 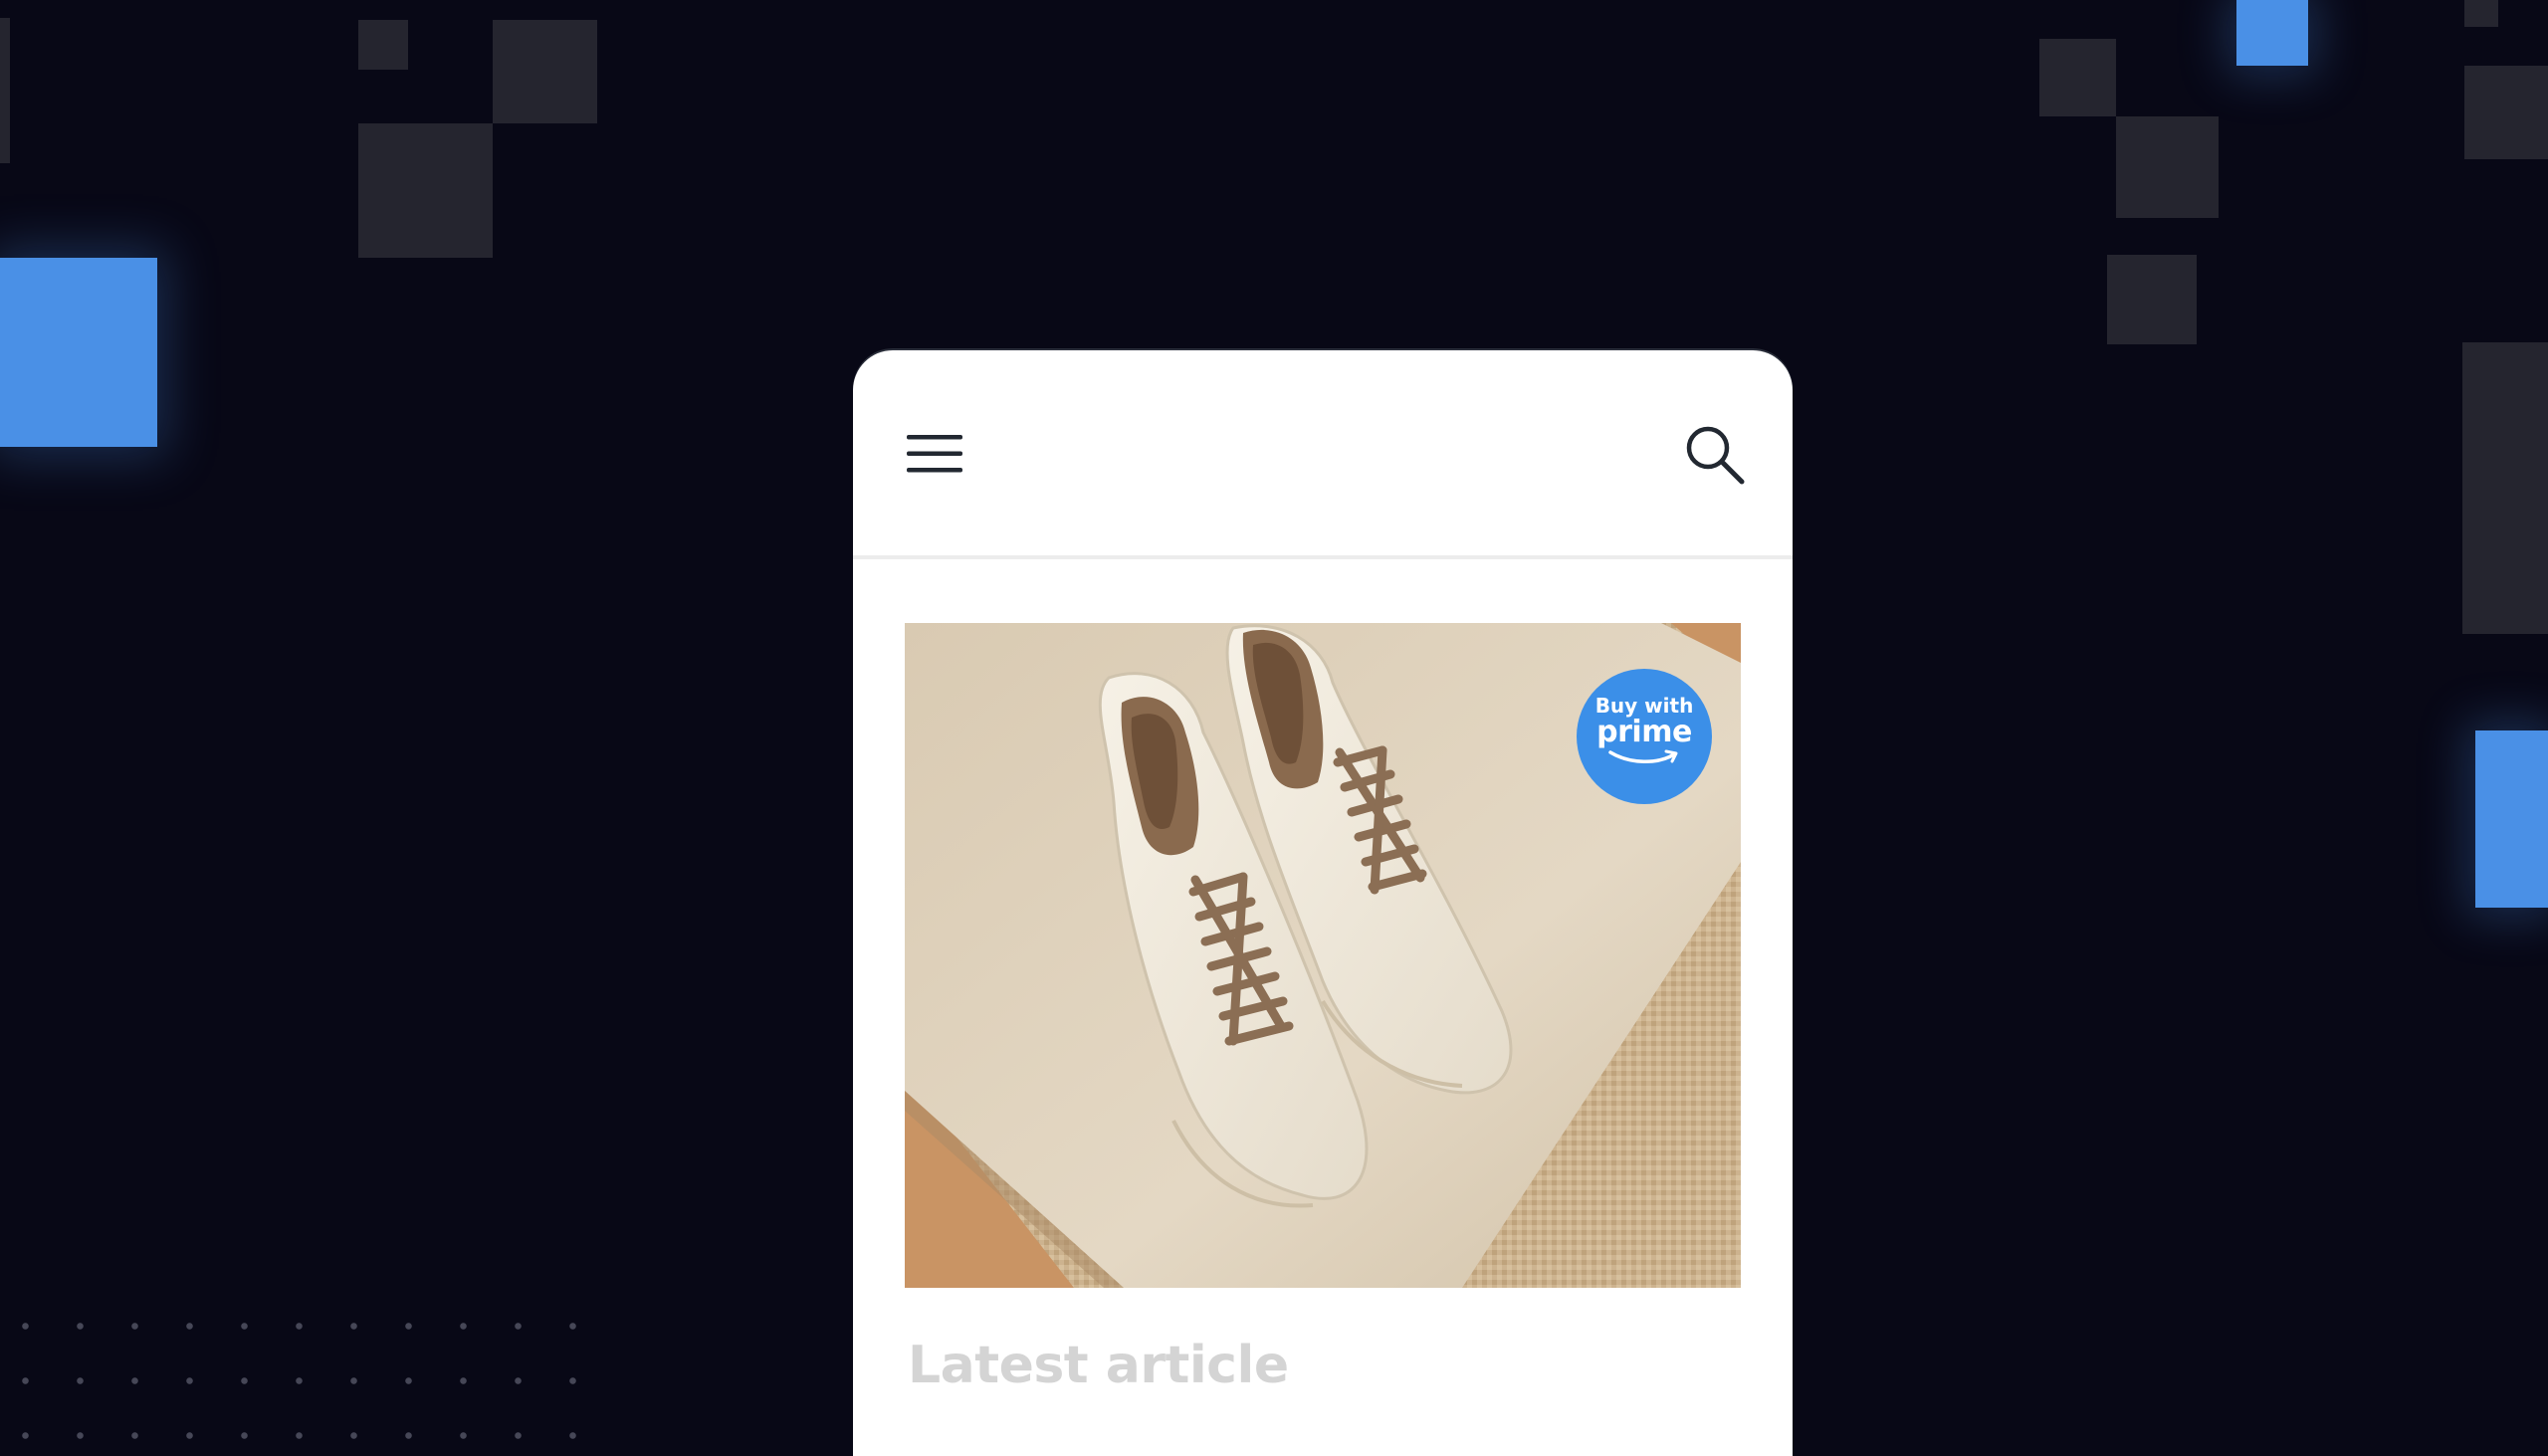 I want to click on buy-with-prime-badge: Buy with prime, so click(x=1644, y=736).